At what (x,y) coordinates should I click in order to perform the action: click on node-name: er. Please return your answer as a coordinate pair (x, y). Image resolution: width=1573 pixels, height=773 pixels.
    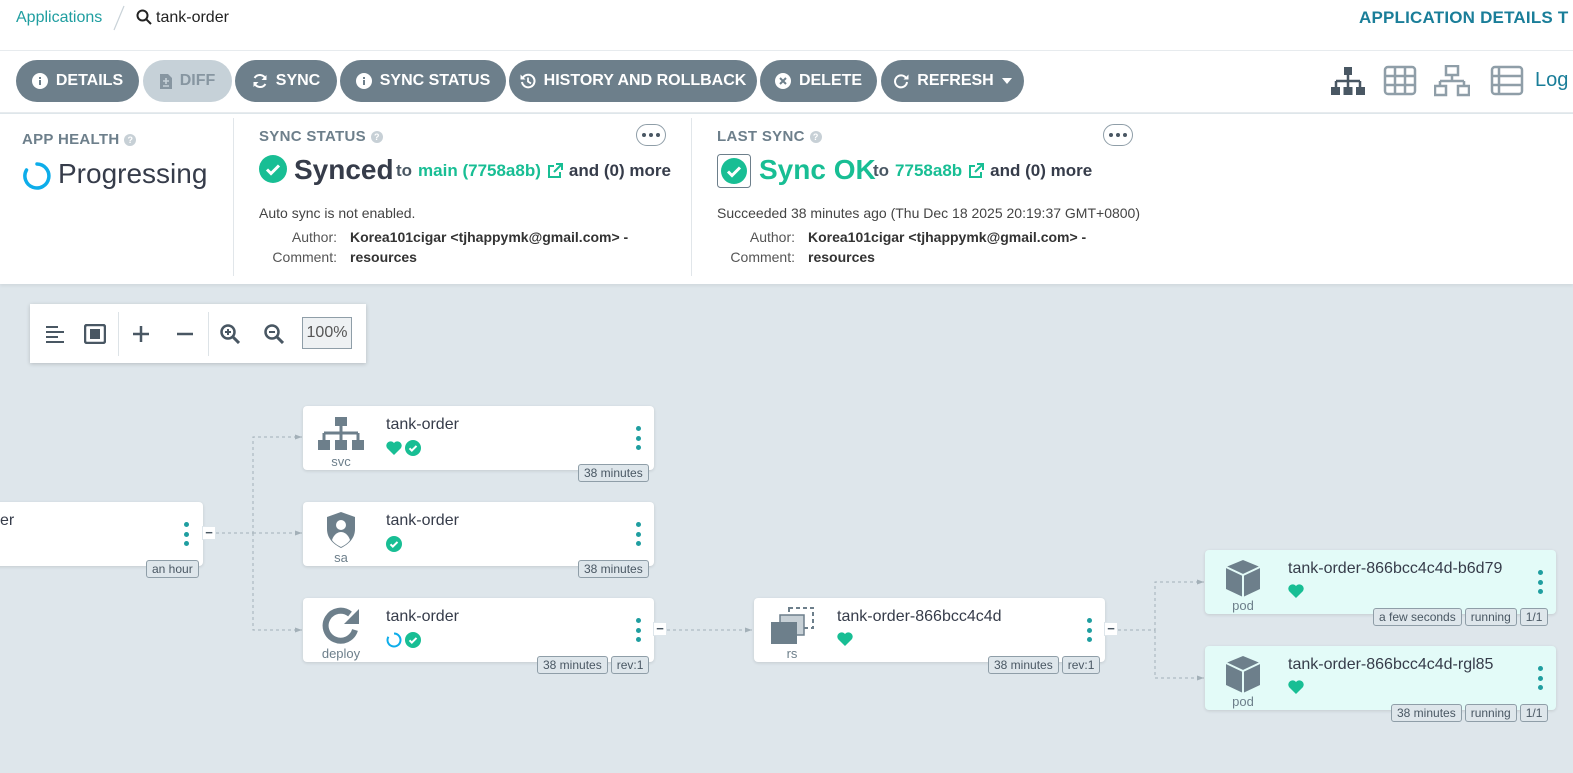
    Looking at the image, I should click on (7, 520).